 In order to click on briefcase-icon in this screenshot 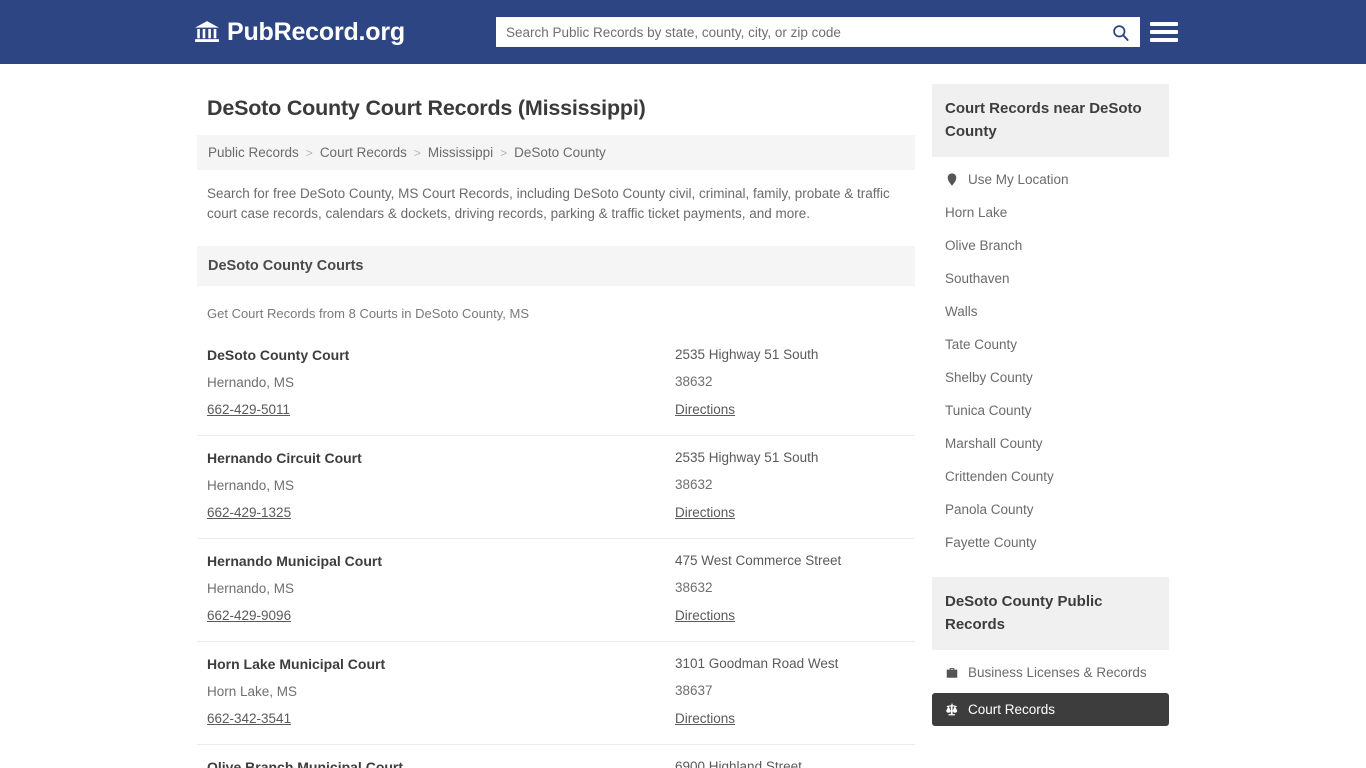, I will do `click(952, 673)`.